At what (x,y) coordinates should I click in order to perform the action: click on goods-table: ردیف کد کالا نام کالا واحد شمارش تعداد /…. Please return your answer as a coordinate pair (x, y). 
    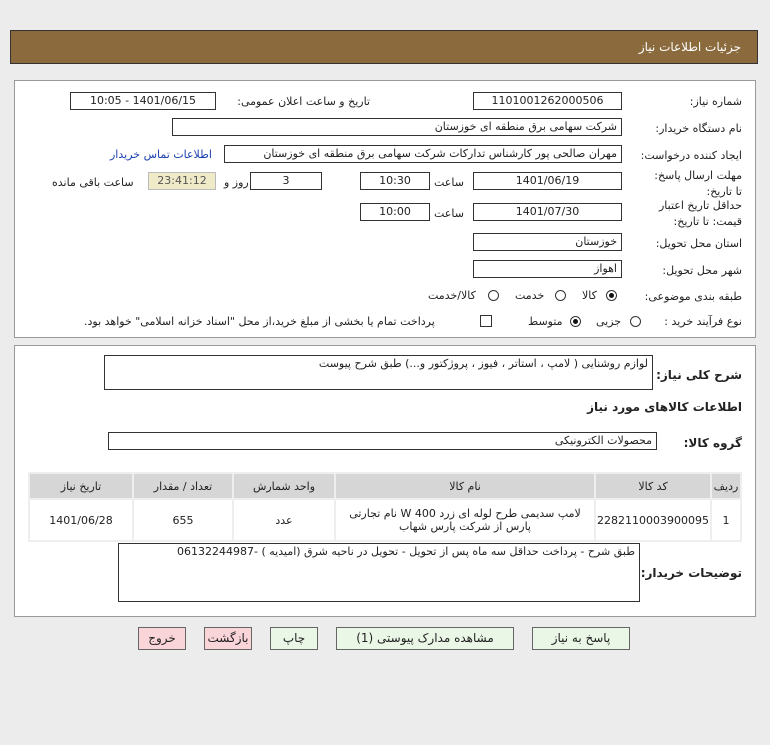
    Looking at the image, I should click on (385, 507).